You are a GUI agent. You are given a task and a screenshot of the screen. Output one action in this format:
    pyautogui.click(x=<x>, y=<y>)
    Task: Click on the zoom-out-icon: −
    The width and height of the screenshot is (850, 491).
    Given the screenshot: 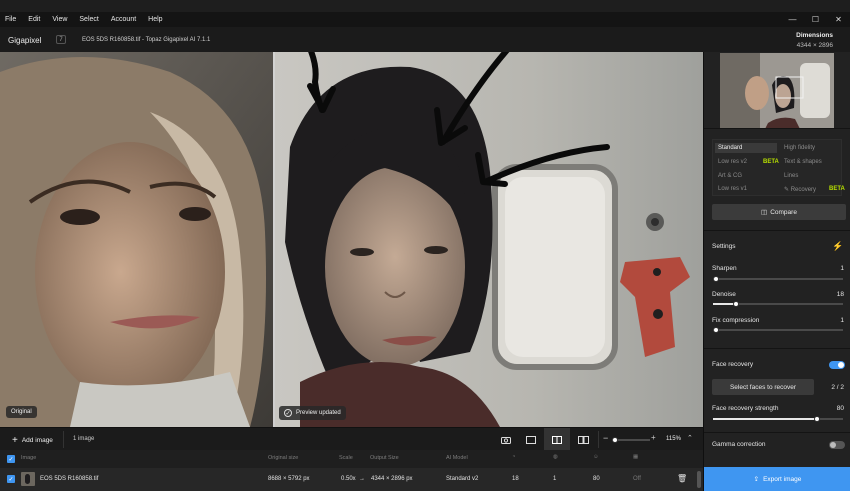 What is the action you would take?
    pyautogui.click(x=605, y=438)
    